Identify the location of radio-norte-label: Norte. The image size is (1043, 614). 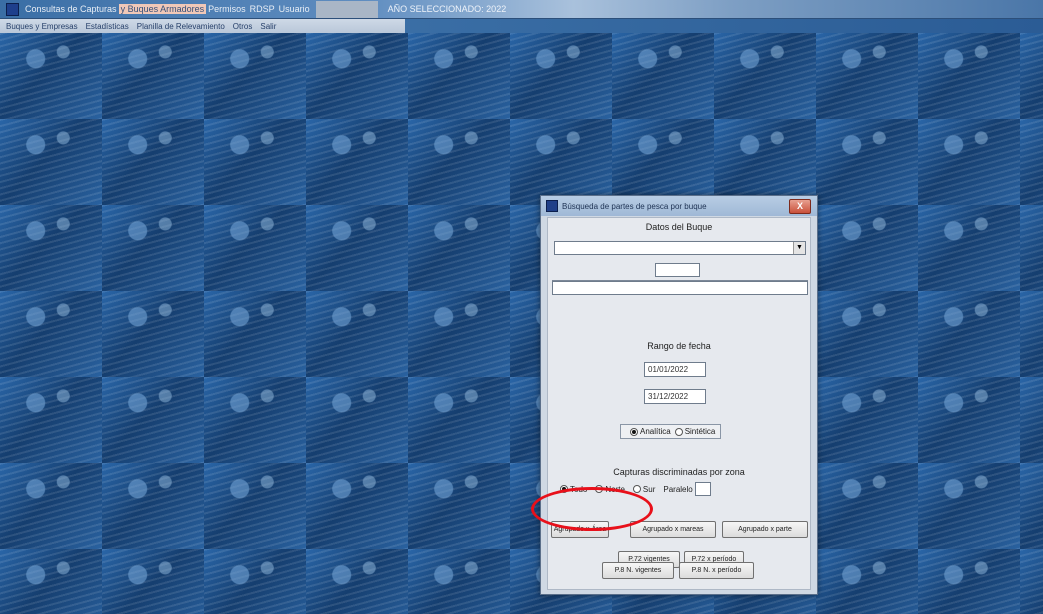
(615, 489).